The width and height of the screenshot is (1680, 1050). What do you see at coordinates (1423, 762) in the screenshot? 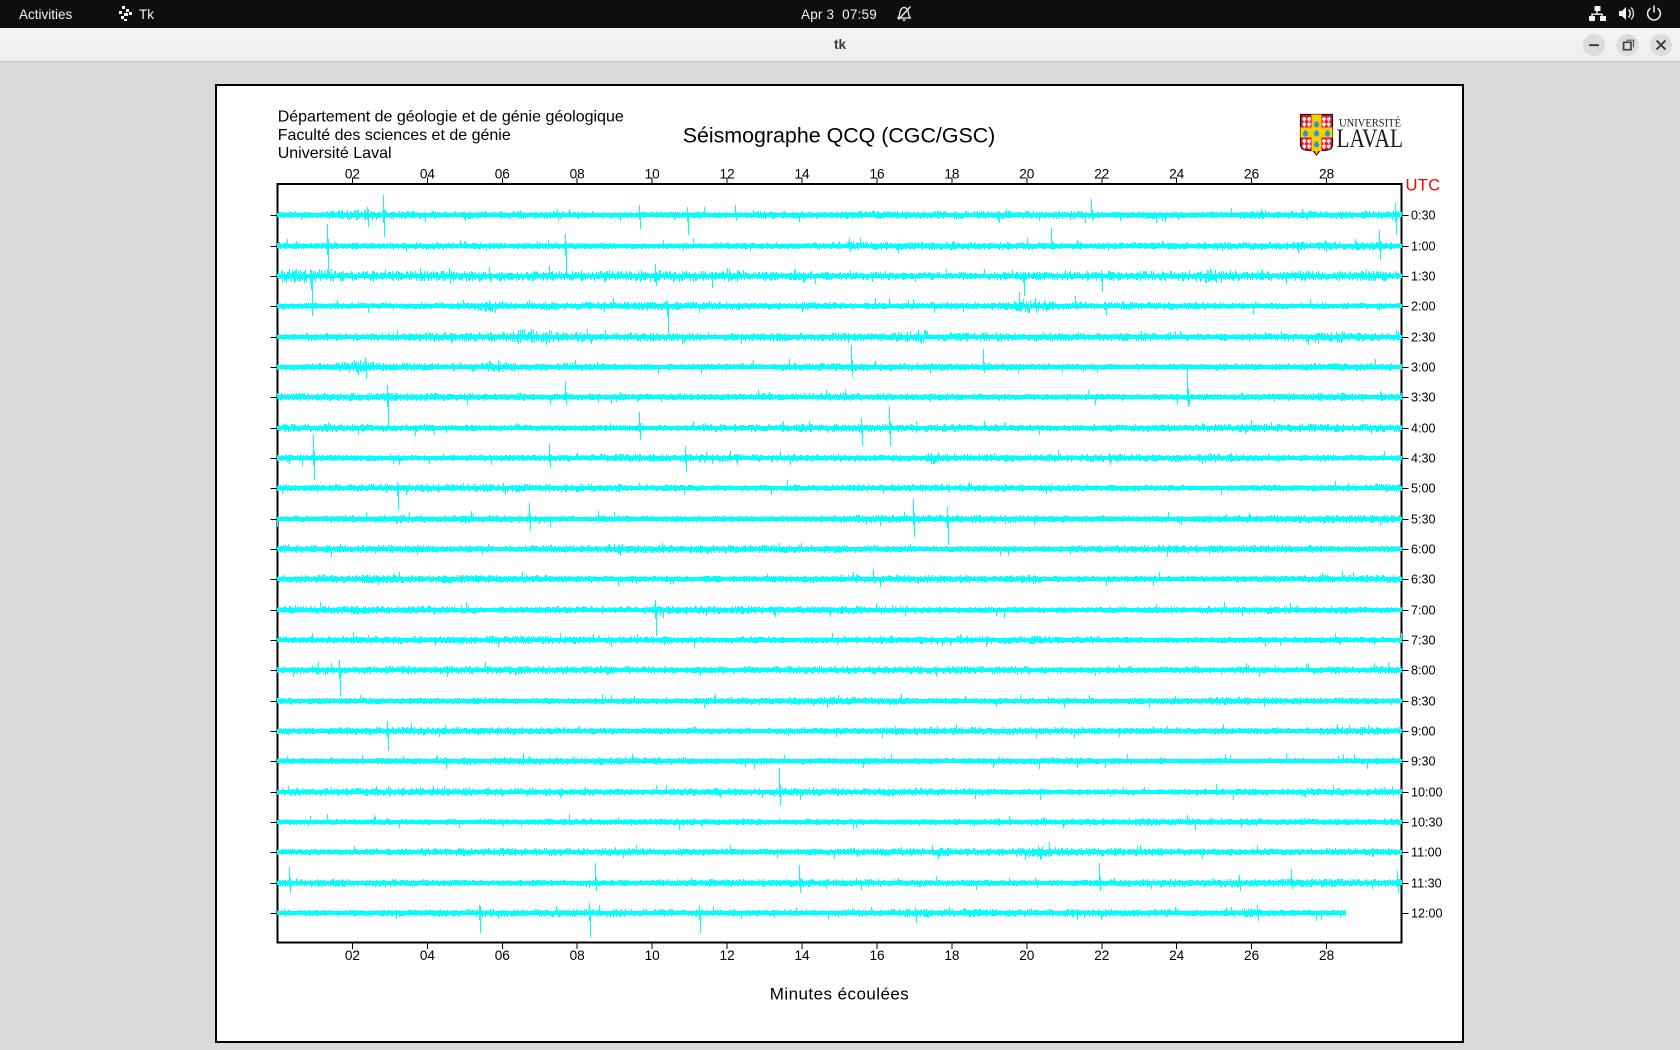
I see `svg-text: 9:30` at bounding box center [1423, 762].